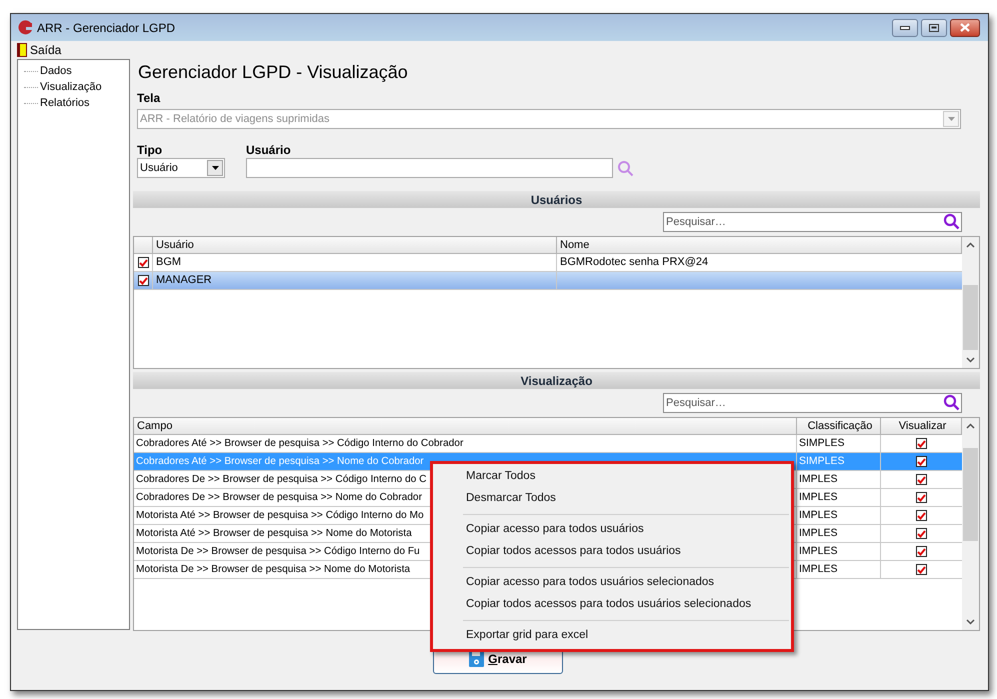  I want to click on tela-label: Tela, so click(148, 98).